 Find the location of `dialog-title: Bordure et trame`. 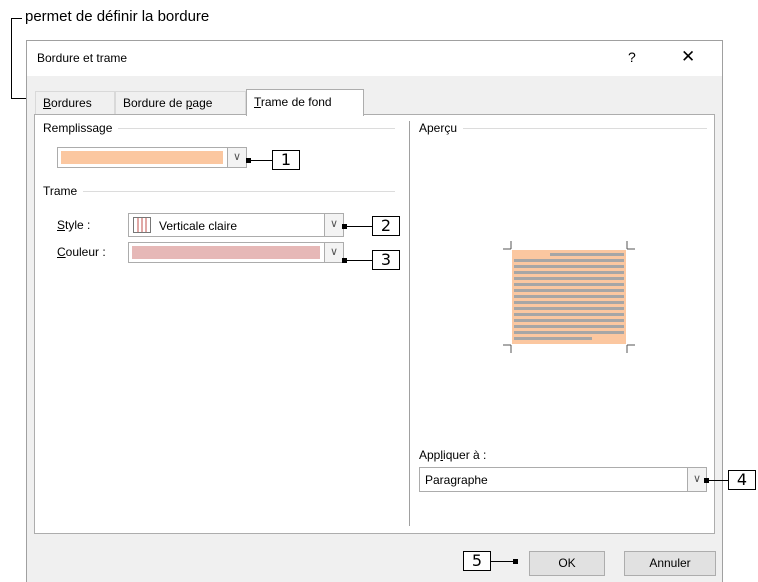

dialog-title: Bordure et trame is located at coordinates (82, 58).